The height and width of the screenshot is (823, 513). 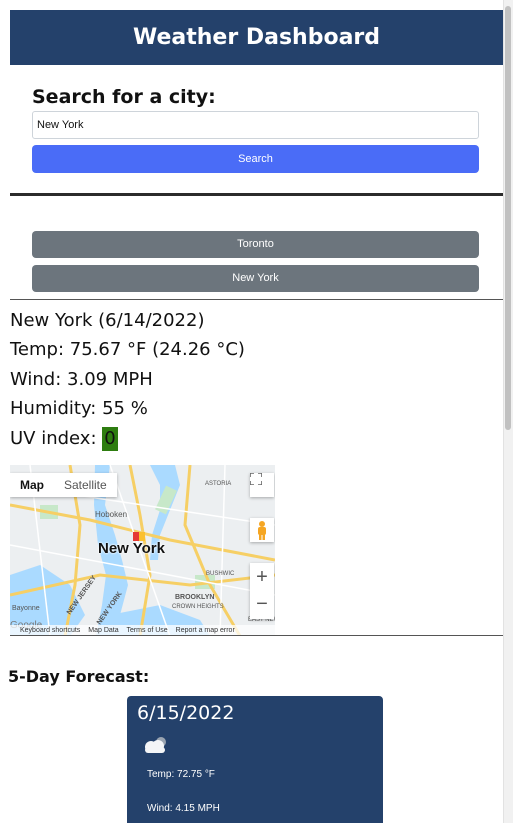 I want to click on report-map-error-link: Report a map error, so click(x=205, y=630).